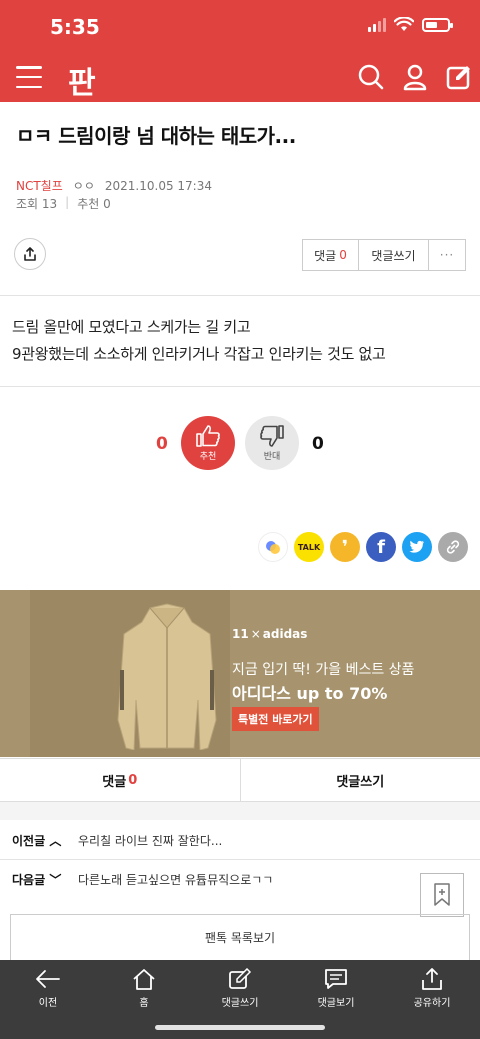 Image resolution: width=480 pixels, height=1039 pixels. What do you see at coordinates (447, 255) in the screenshot?
I see `more-button: ···` at bounding box center [447, 255].